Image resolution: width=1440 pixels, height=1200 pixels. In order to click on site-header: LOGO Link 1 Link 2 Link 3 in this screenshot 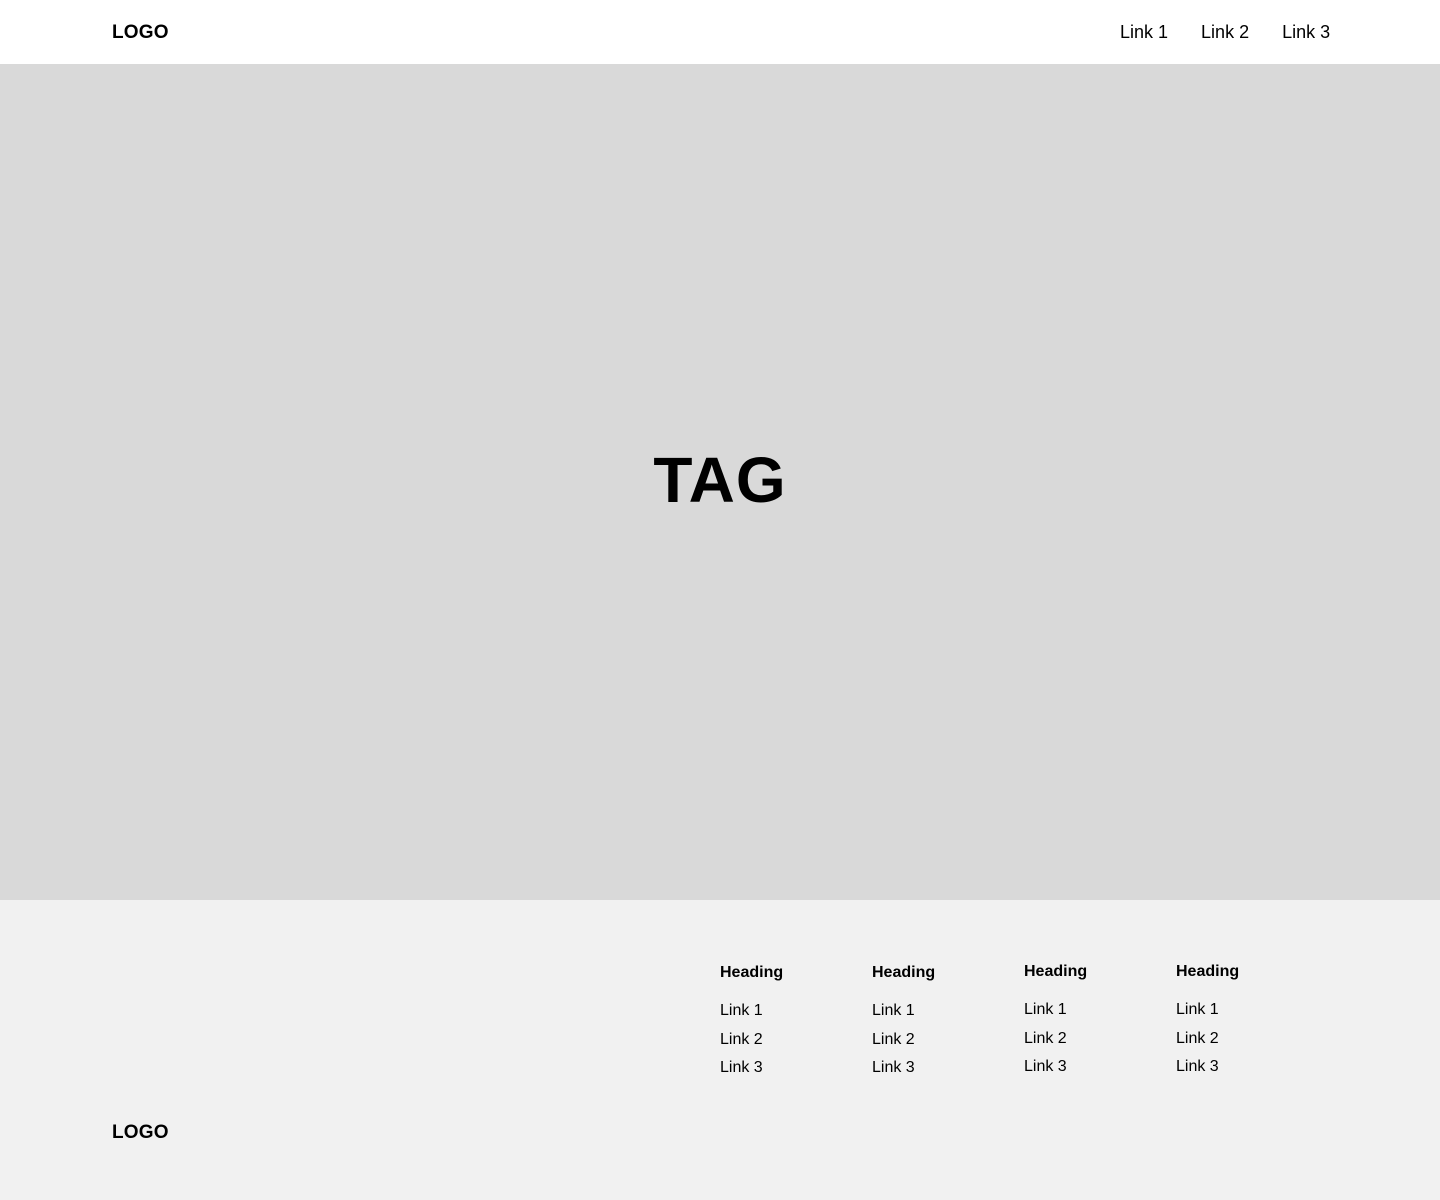, I will do `click(720, 32)`.